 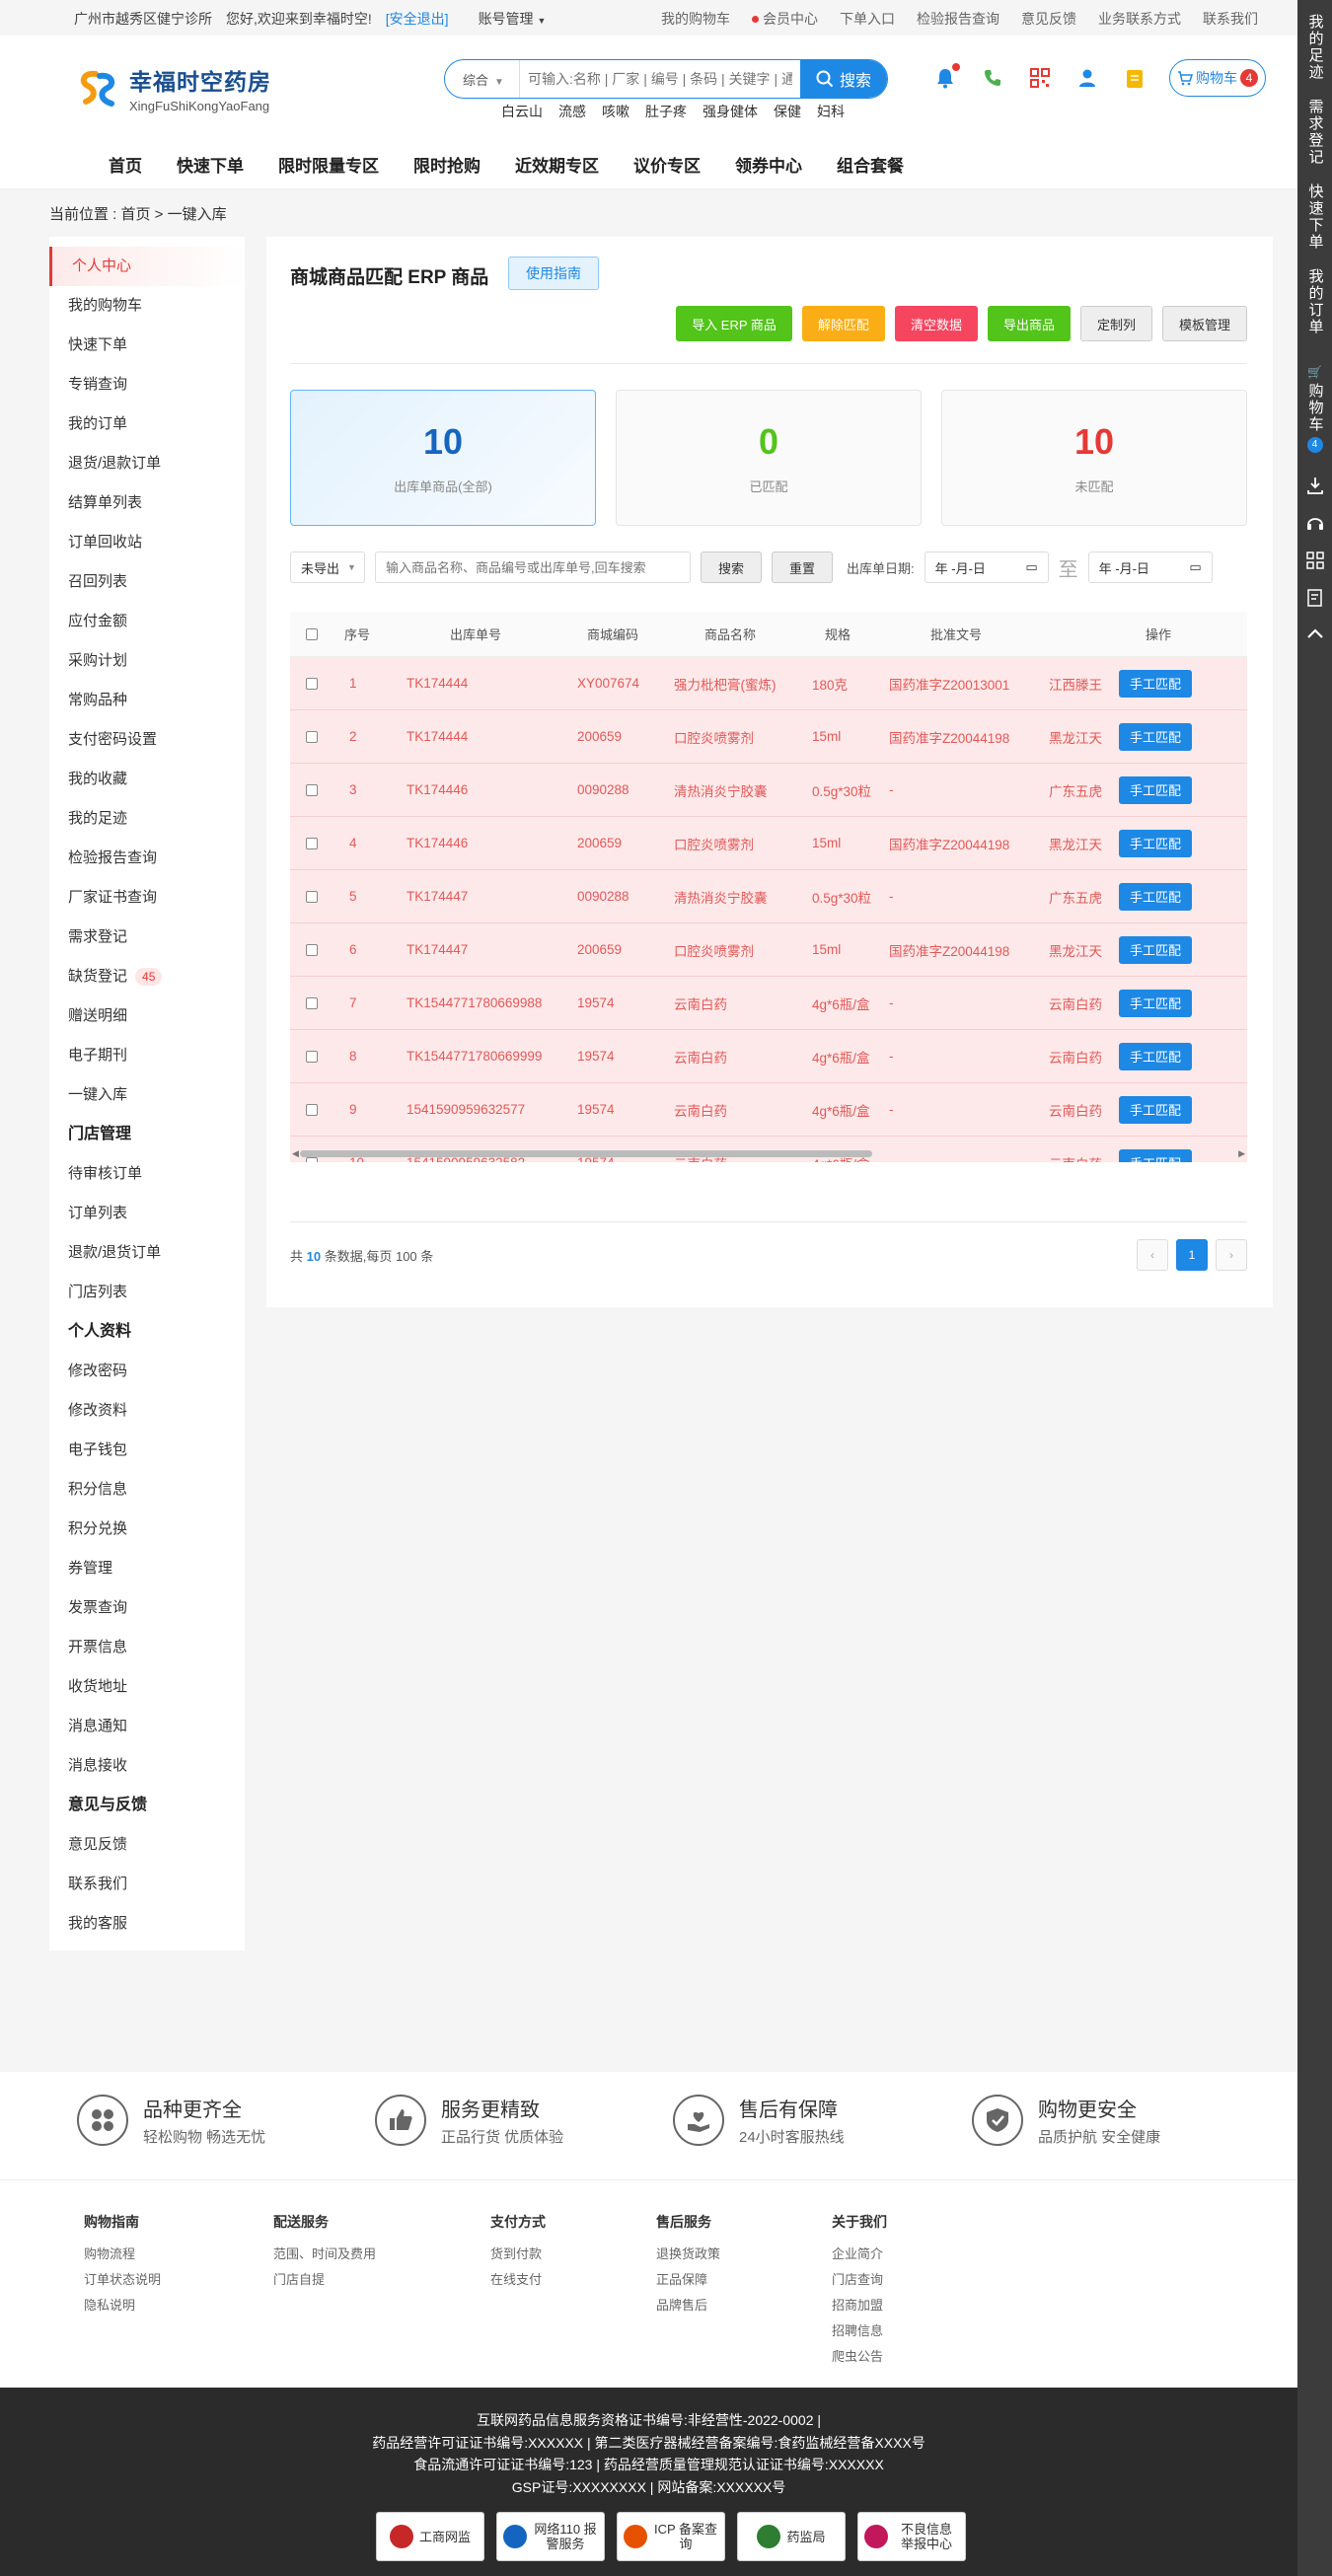 What do you see at coordinates (1150, 567) in the screenshot?
I see `date-to-input: 年 -月-日 ▭` at bounding box center [1150, 567].